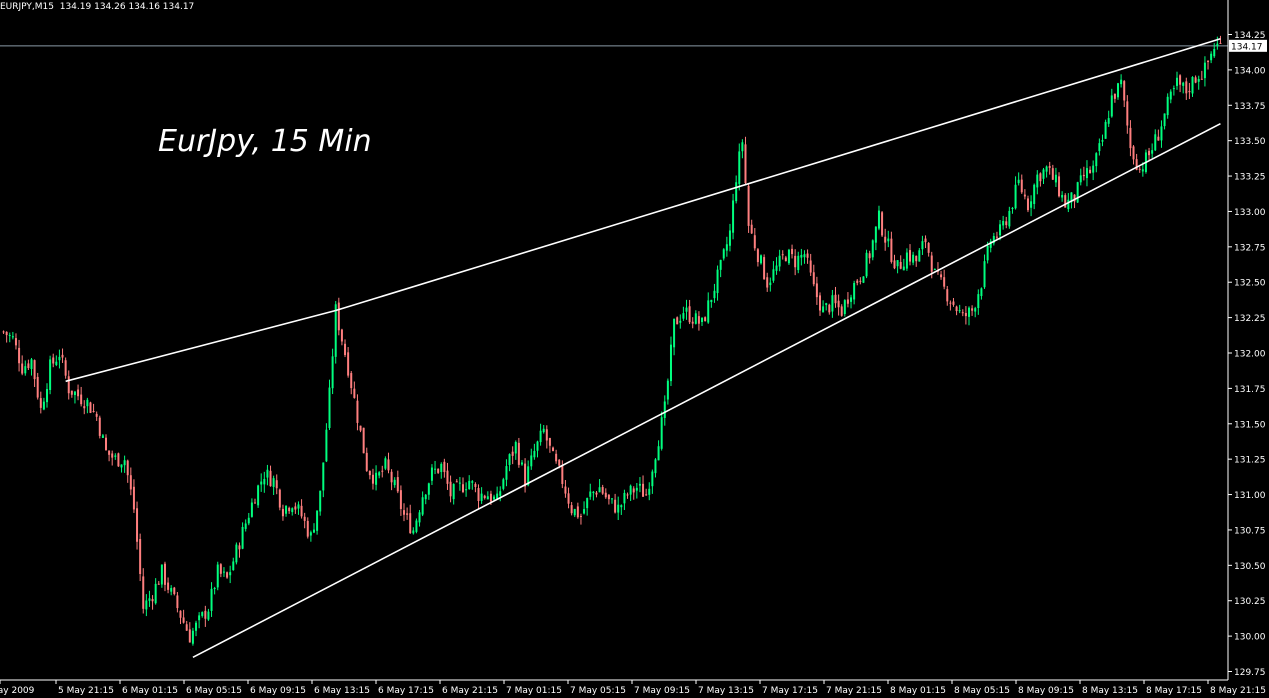 The height and width of the screenshot is (698, 1269). I want to click on y-tick-label: 131.25, so click(1250, 461).